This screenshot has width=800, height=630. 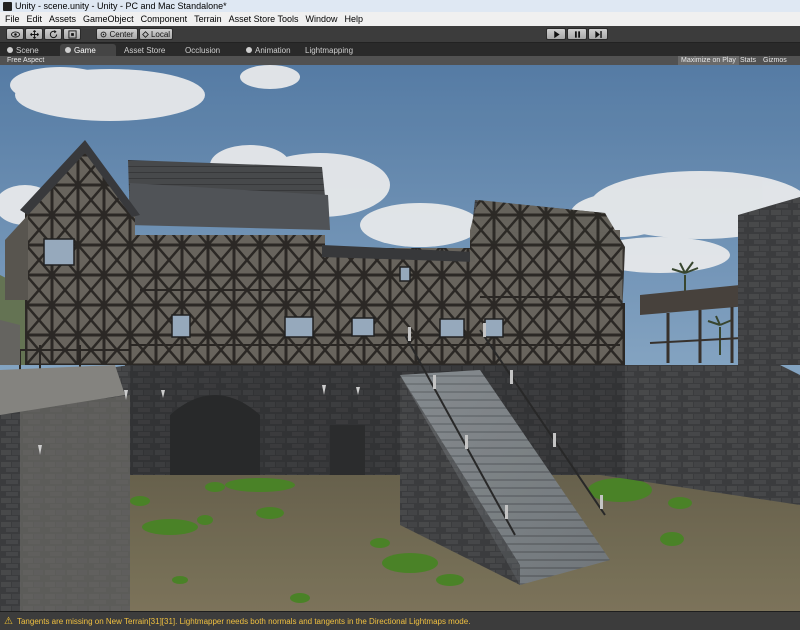 I want to click on rotate-tool-button, so click(x=53, y=34).